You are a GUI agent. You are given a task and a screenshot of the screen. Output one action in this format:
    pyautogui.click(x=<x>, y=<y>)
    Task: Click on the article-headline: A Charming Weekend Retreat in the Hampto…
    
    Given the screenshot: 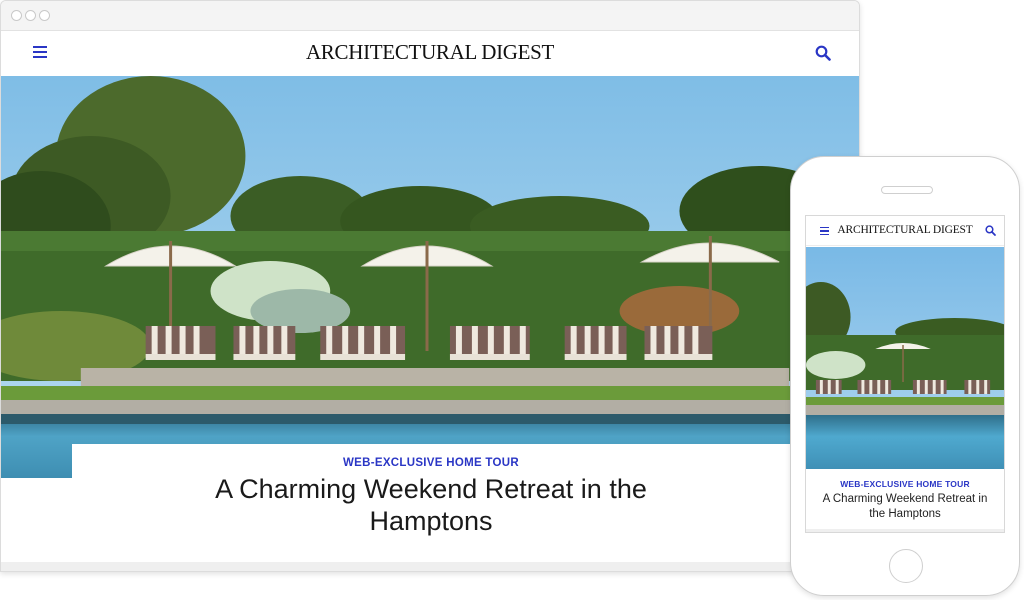 What is the action you would take?
    pyautogui.click(x=431, y=505)
    